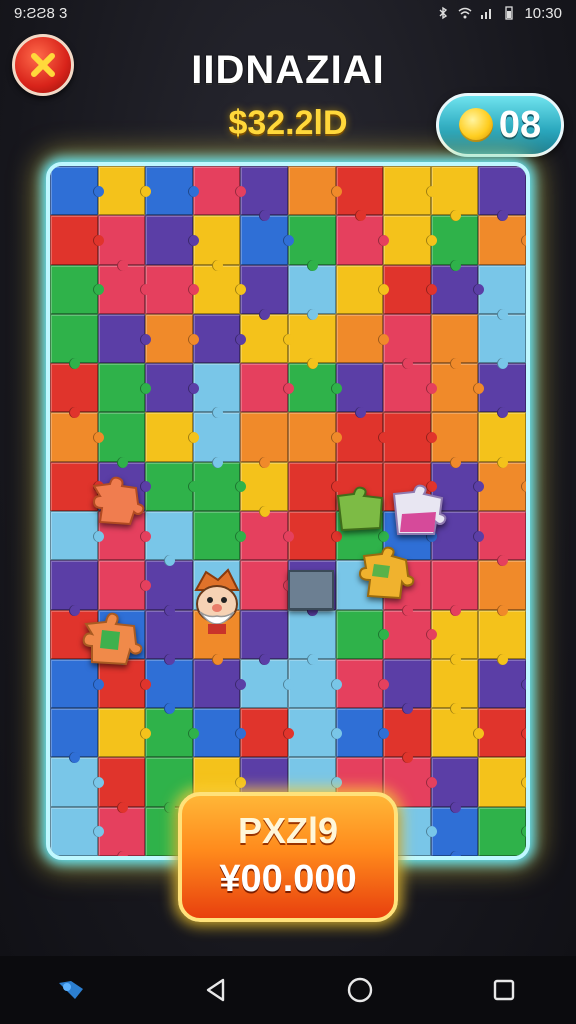  I want to click on status-left-text: 9:ƧƧ8 3, so click(41, 13).